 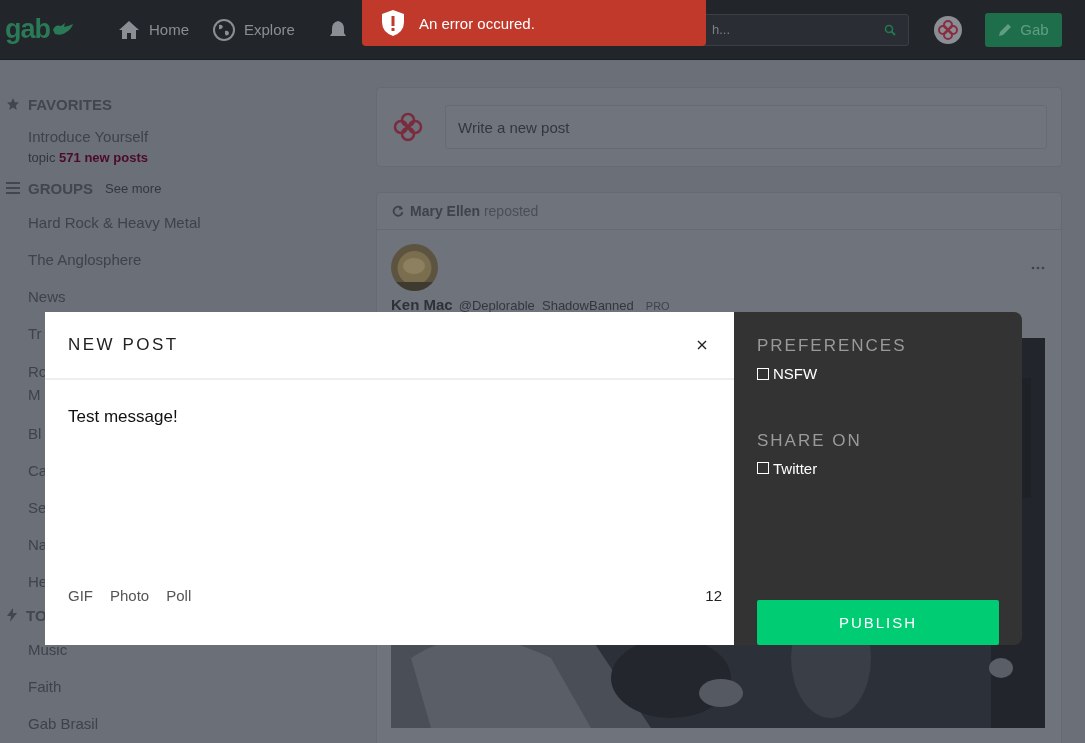 What do you see at coordinates (546, 305) in the screenshot?
I see `author-handle: @Deplorable_ShadowBanned` at bounding box center [546, 305].